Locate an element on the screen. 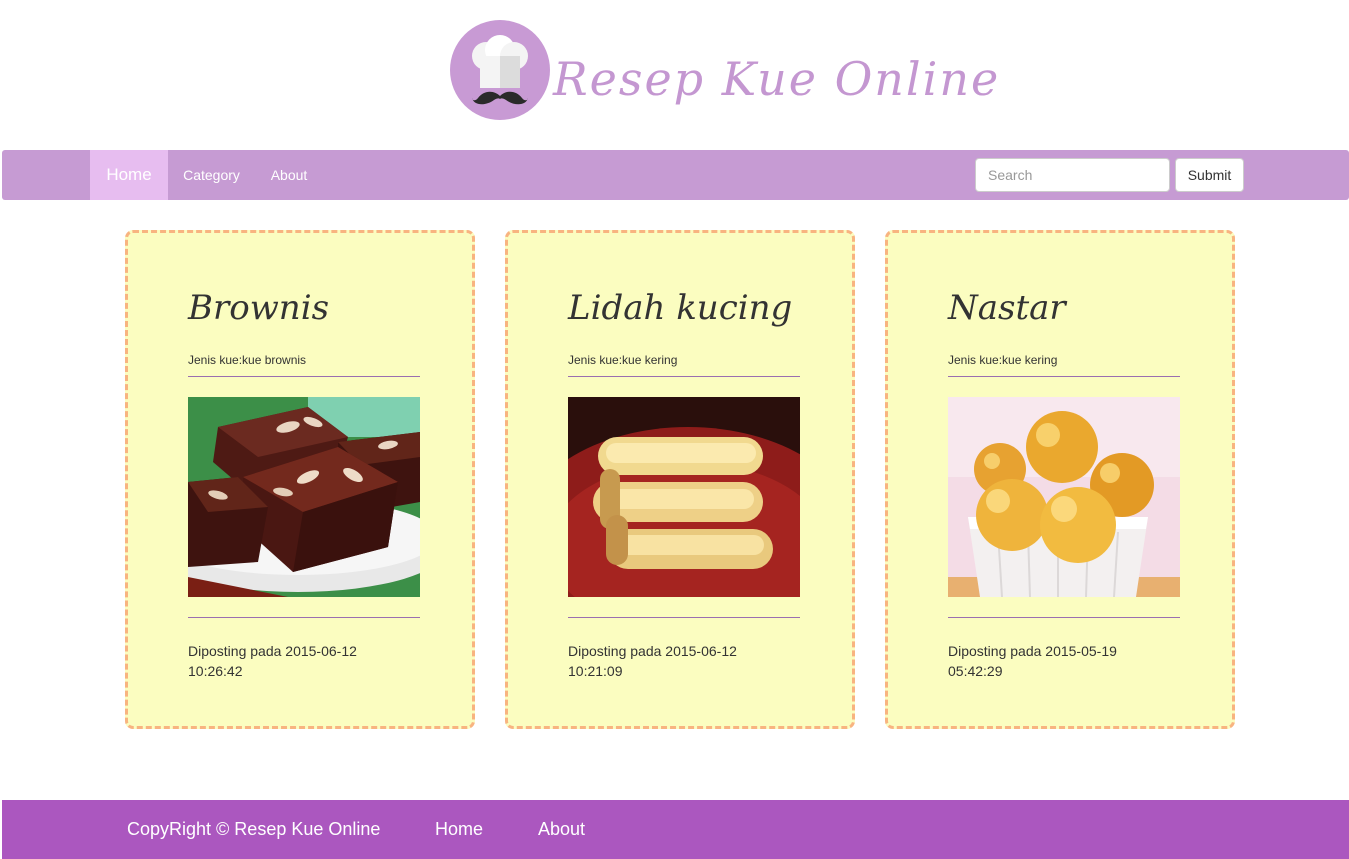 This screenshot has height=859, width=1349. posted-time-text: 10:26:42 is located at coordinates (215, 671).